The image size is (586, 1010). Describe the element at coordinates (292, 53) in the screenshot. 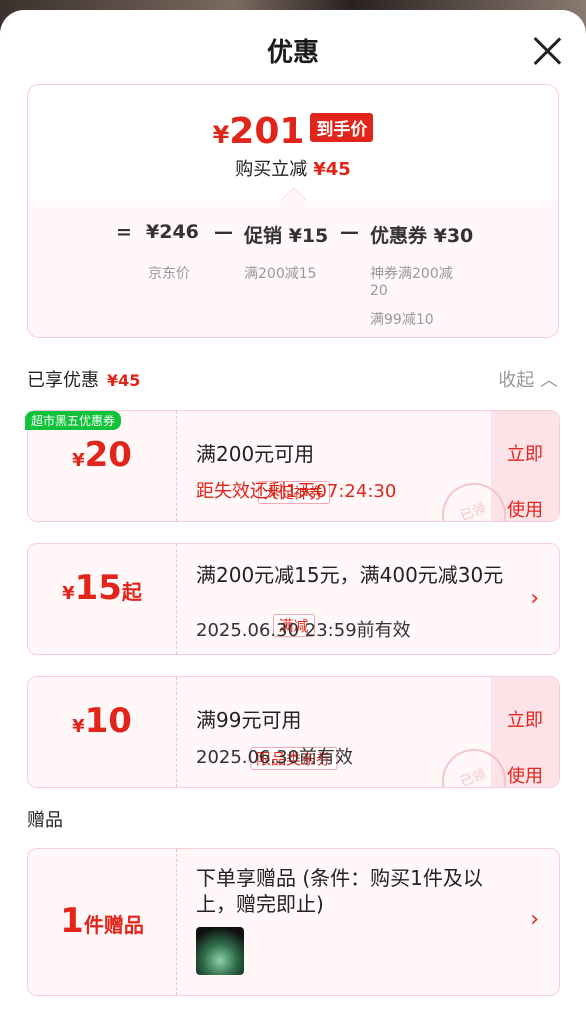

I see `sheet-title: 优惠` at that location.